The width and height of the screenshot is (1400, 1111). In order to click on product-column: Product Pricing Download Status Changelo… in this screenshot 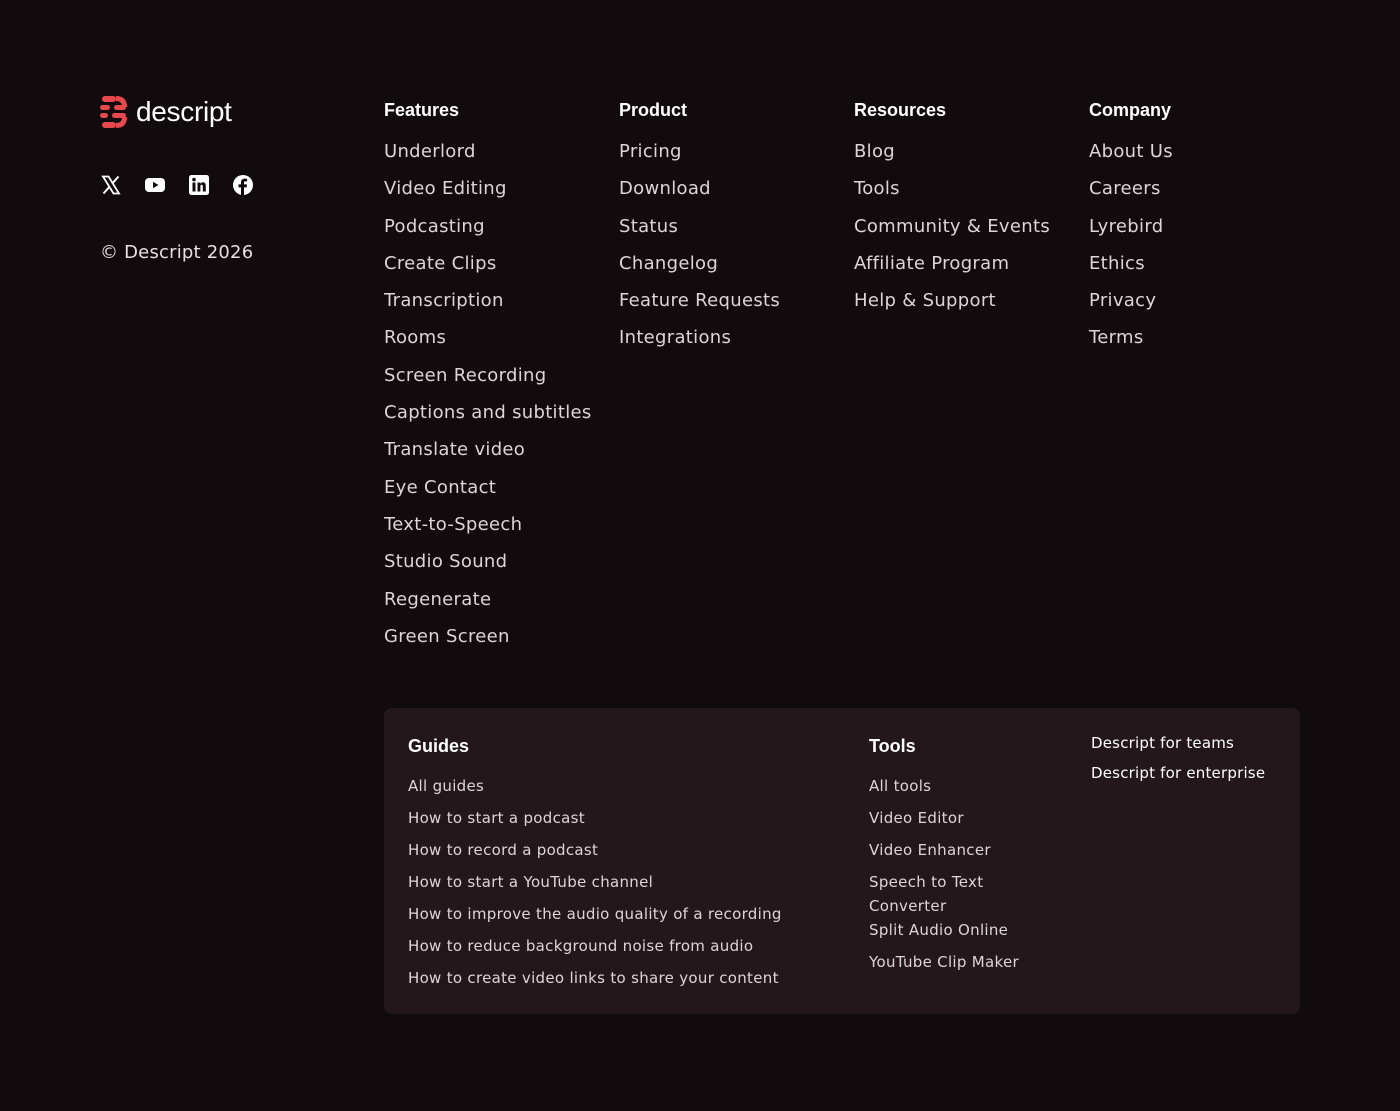, I will do `click(699, 230)`.